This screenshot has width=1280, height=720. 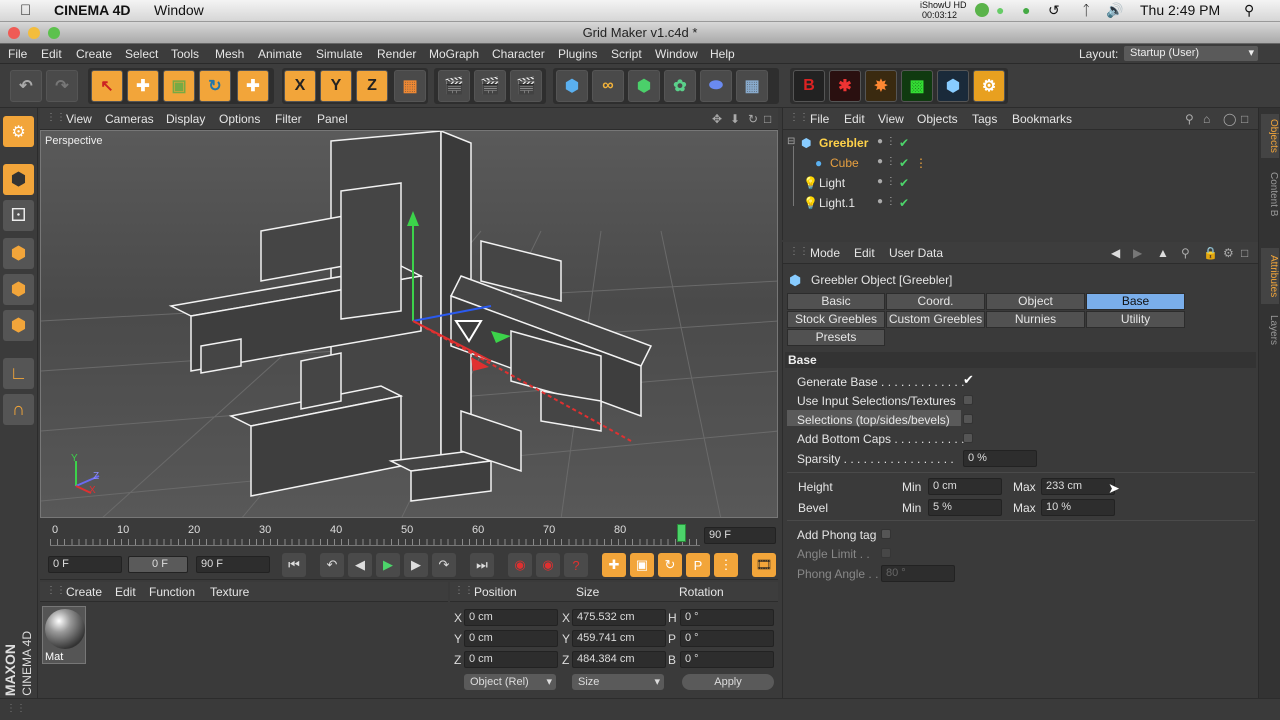 What do you see at coordinates (85, 564) in the screenshot?
I see `start-frame-field: 0 F` at bounding box center [85, 564].